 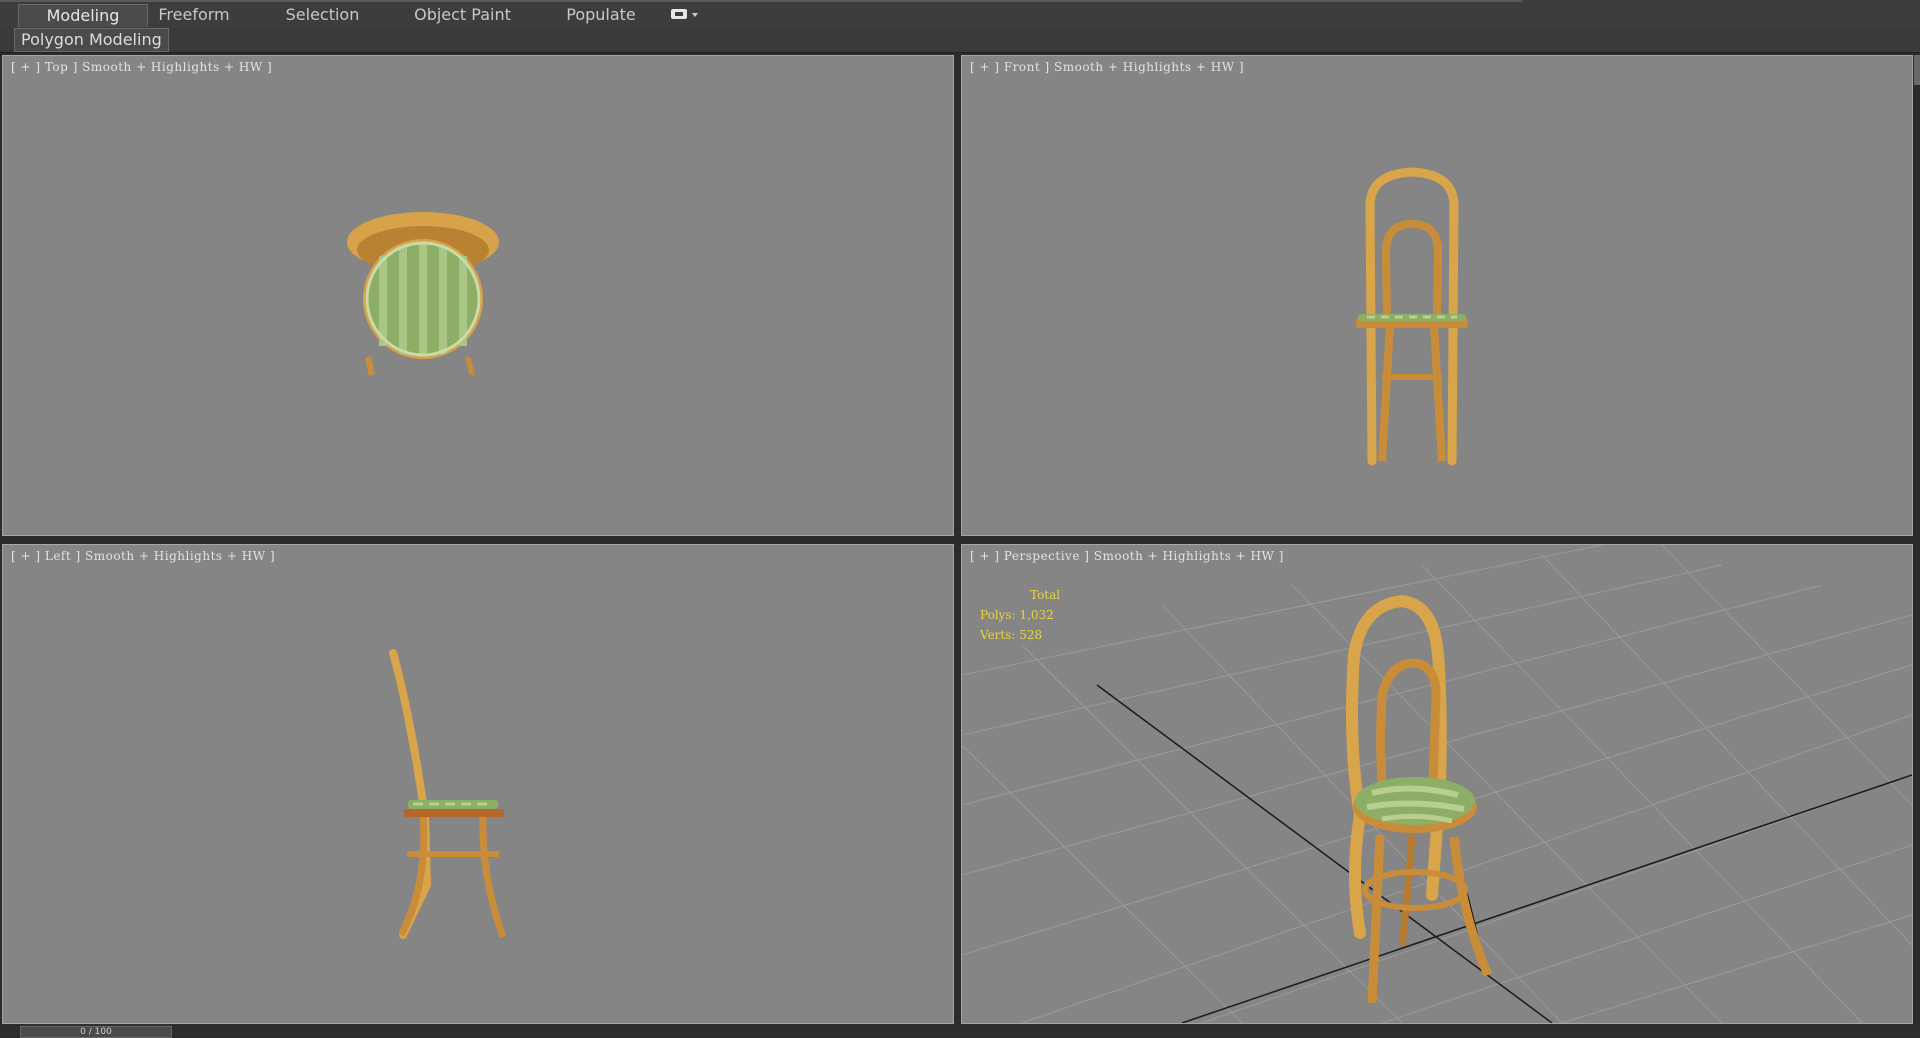 What do you see at coordinates (96, 1032) in the screenshot?
I see `time-slider: 0 / 100` at bounding box center [96, 1032].